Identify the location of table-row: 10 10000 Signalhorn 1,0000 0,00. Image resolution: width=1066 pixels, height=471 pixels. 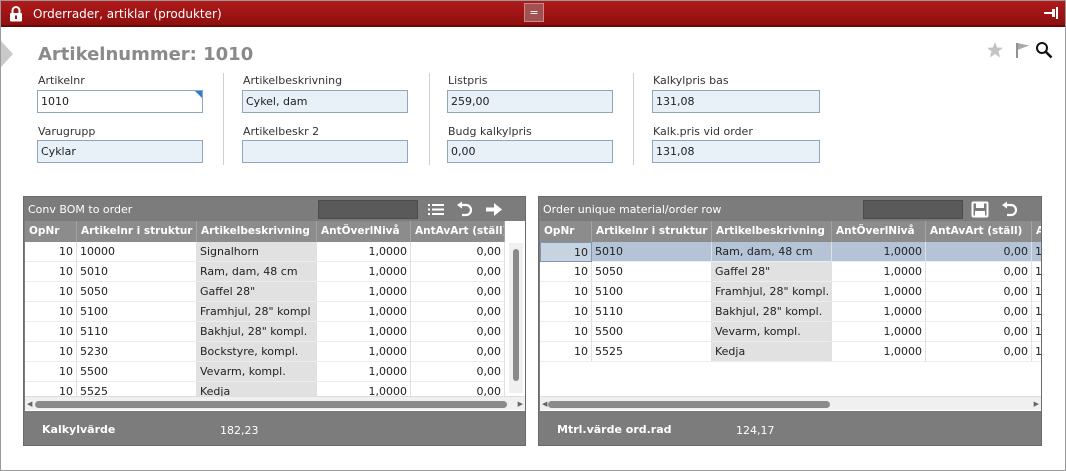
(265, 252).